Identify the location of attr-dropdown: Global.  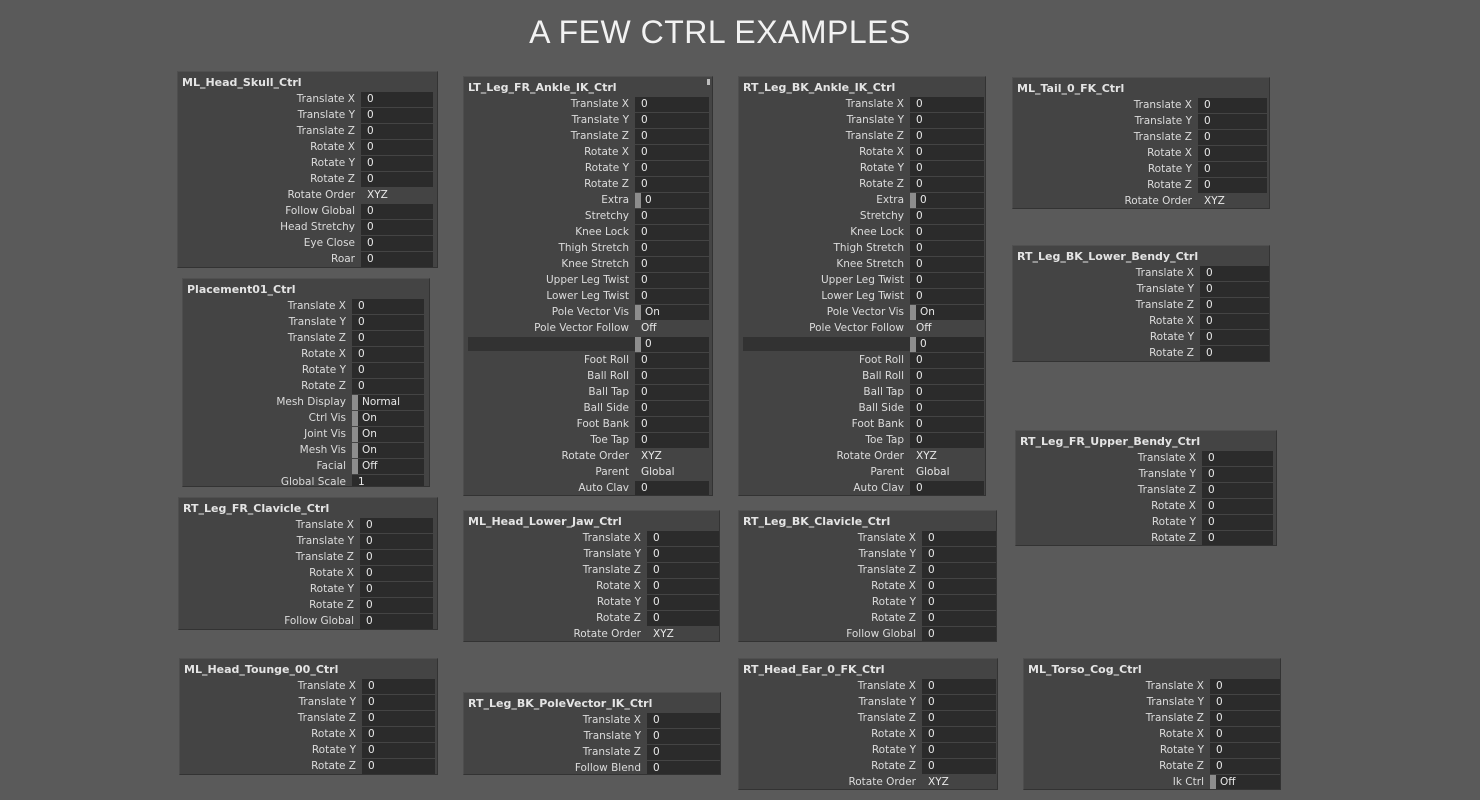
(947, 472).